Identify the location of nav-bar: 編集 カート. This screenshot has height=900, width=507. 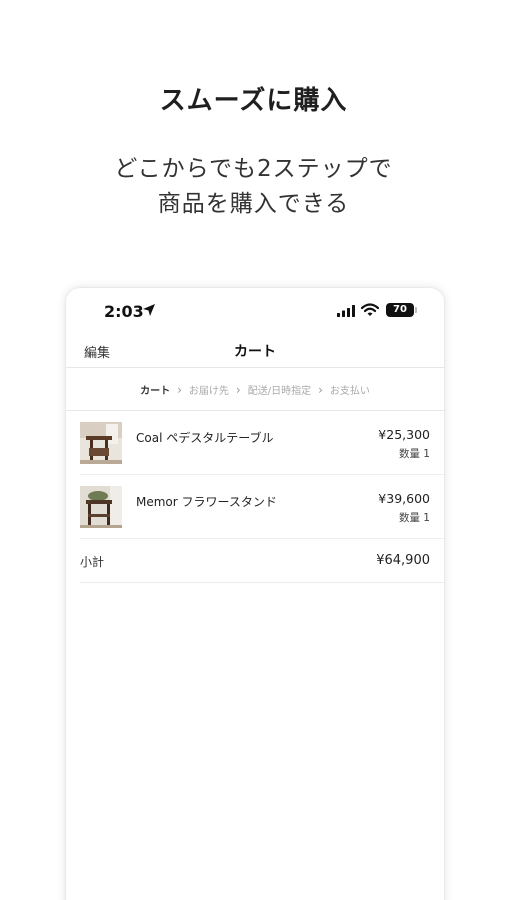
(255, 350).